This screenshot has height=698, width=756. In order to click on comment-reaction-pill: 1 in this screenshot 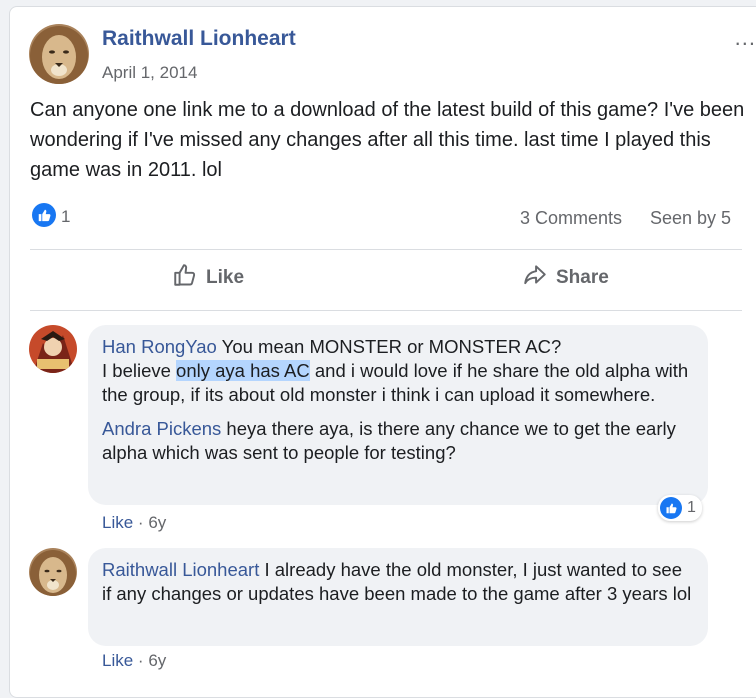, I will do `click(680, 508)`.